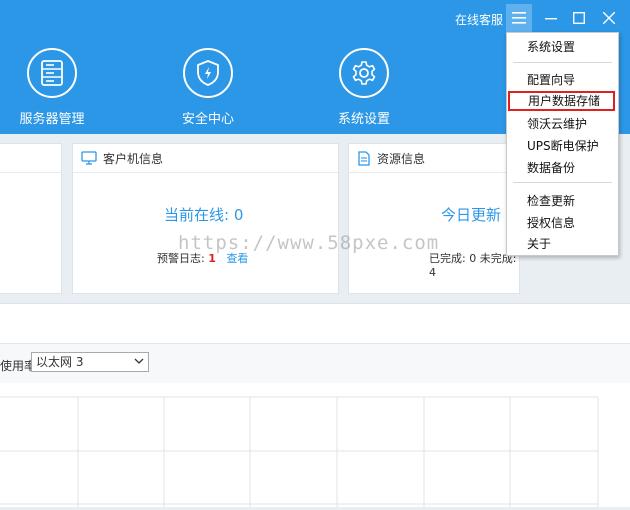 The width and height of the screenshot is (630, 510). Describe the element at coordinates (90, 362) in the screenshot. I see `network-adapter-select: 以太网 3` at that location.